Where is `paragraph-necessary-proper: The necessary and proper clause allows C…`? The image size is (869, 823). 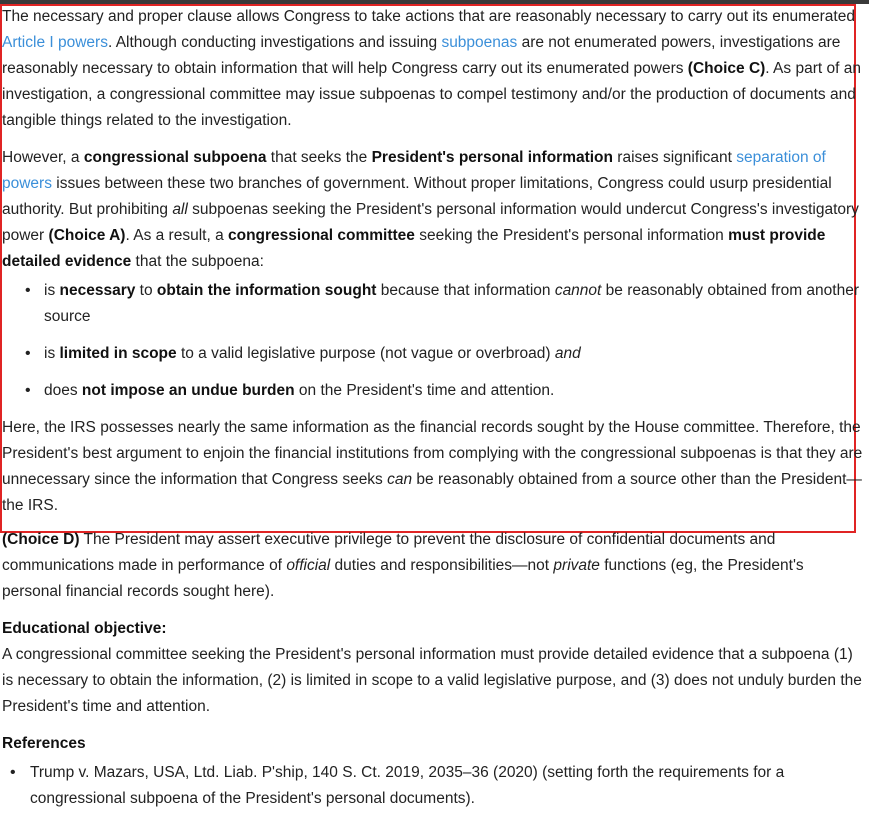 paragraph-necessary-proper: The necessary and proper clause allows C… is located at coordinates (431, 68).